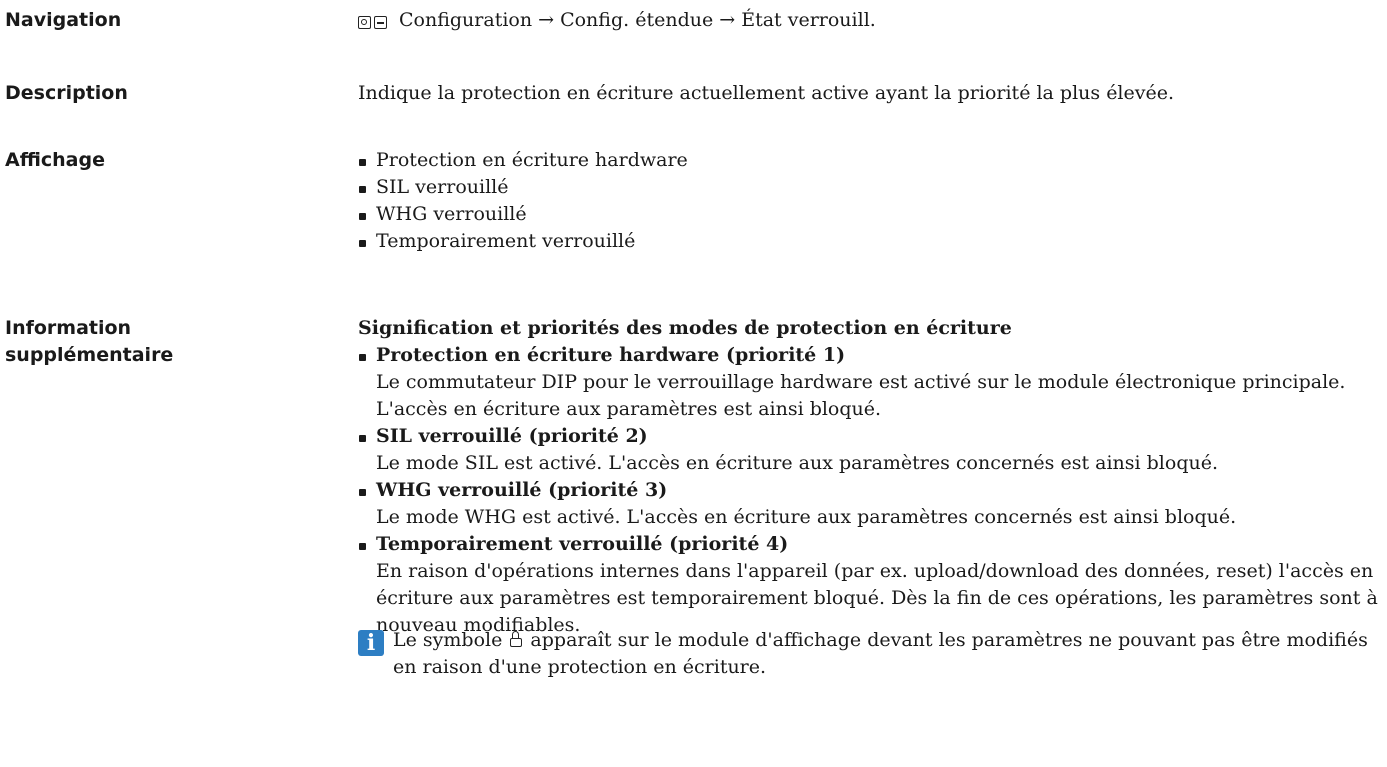 The width and height of the screenshot is (1387, 767). What do you see at coordinates (55, 160) in the screenshot?
I see `display-label: Affichage` at bounding box center [55, 160].